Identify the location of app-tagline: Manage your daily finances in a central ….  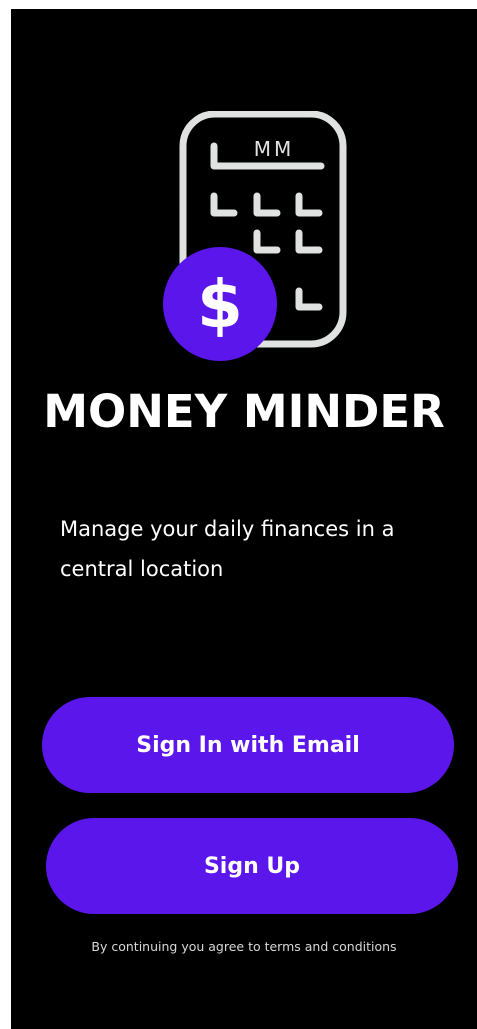
(227, 549).